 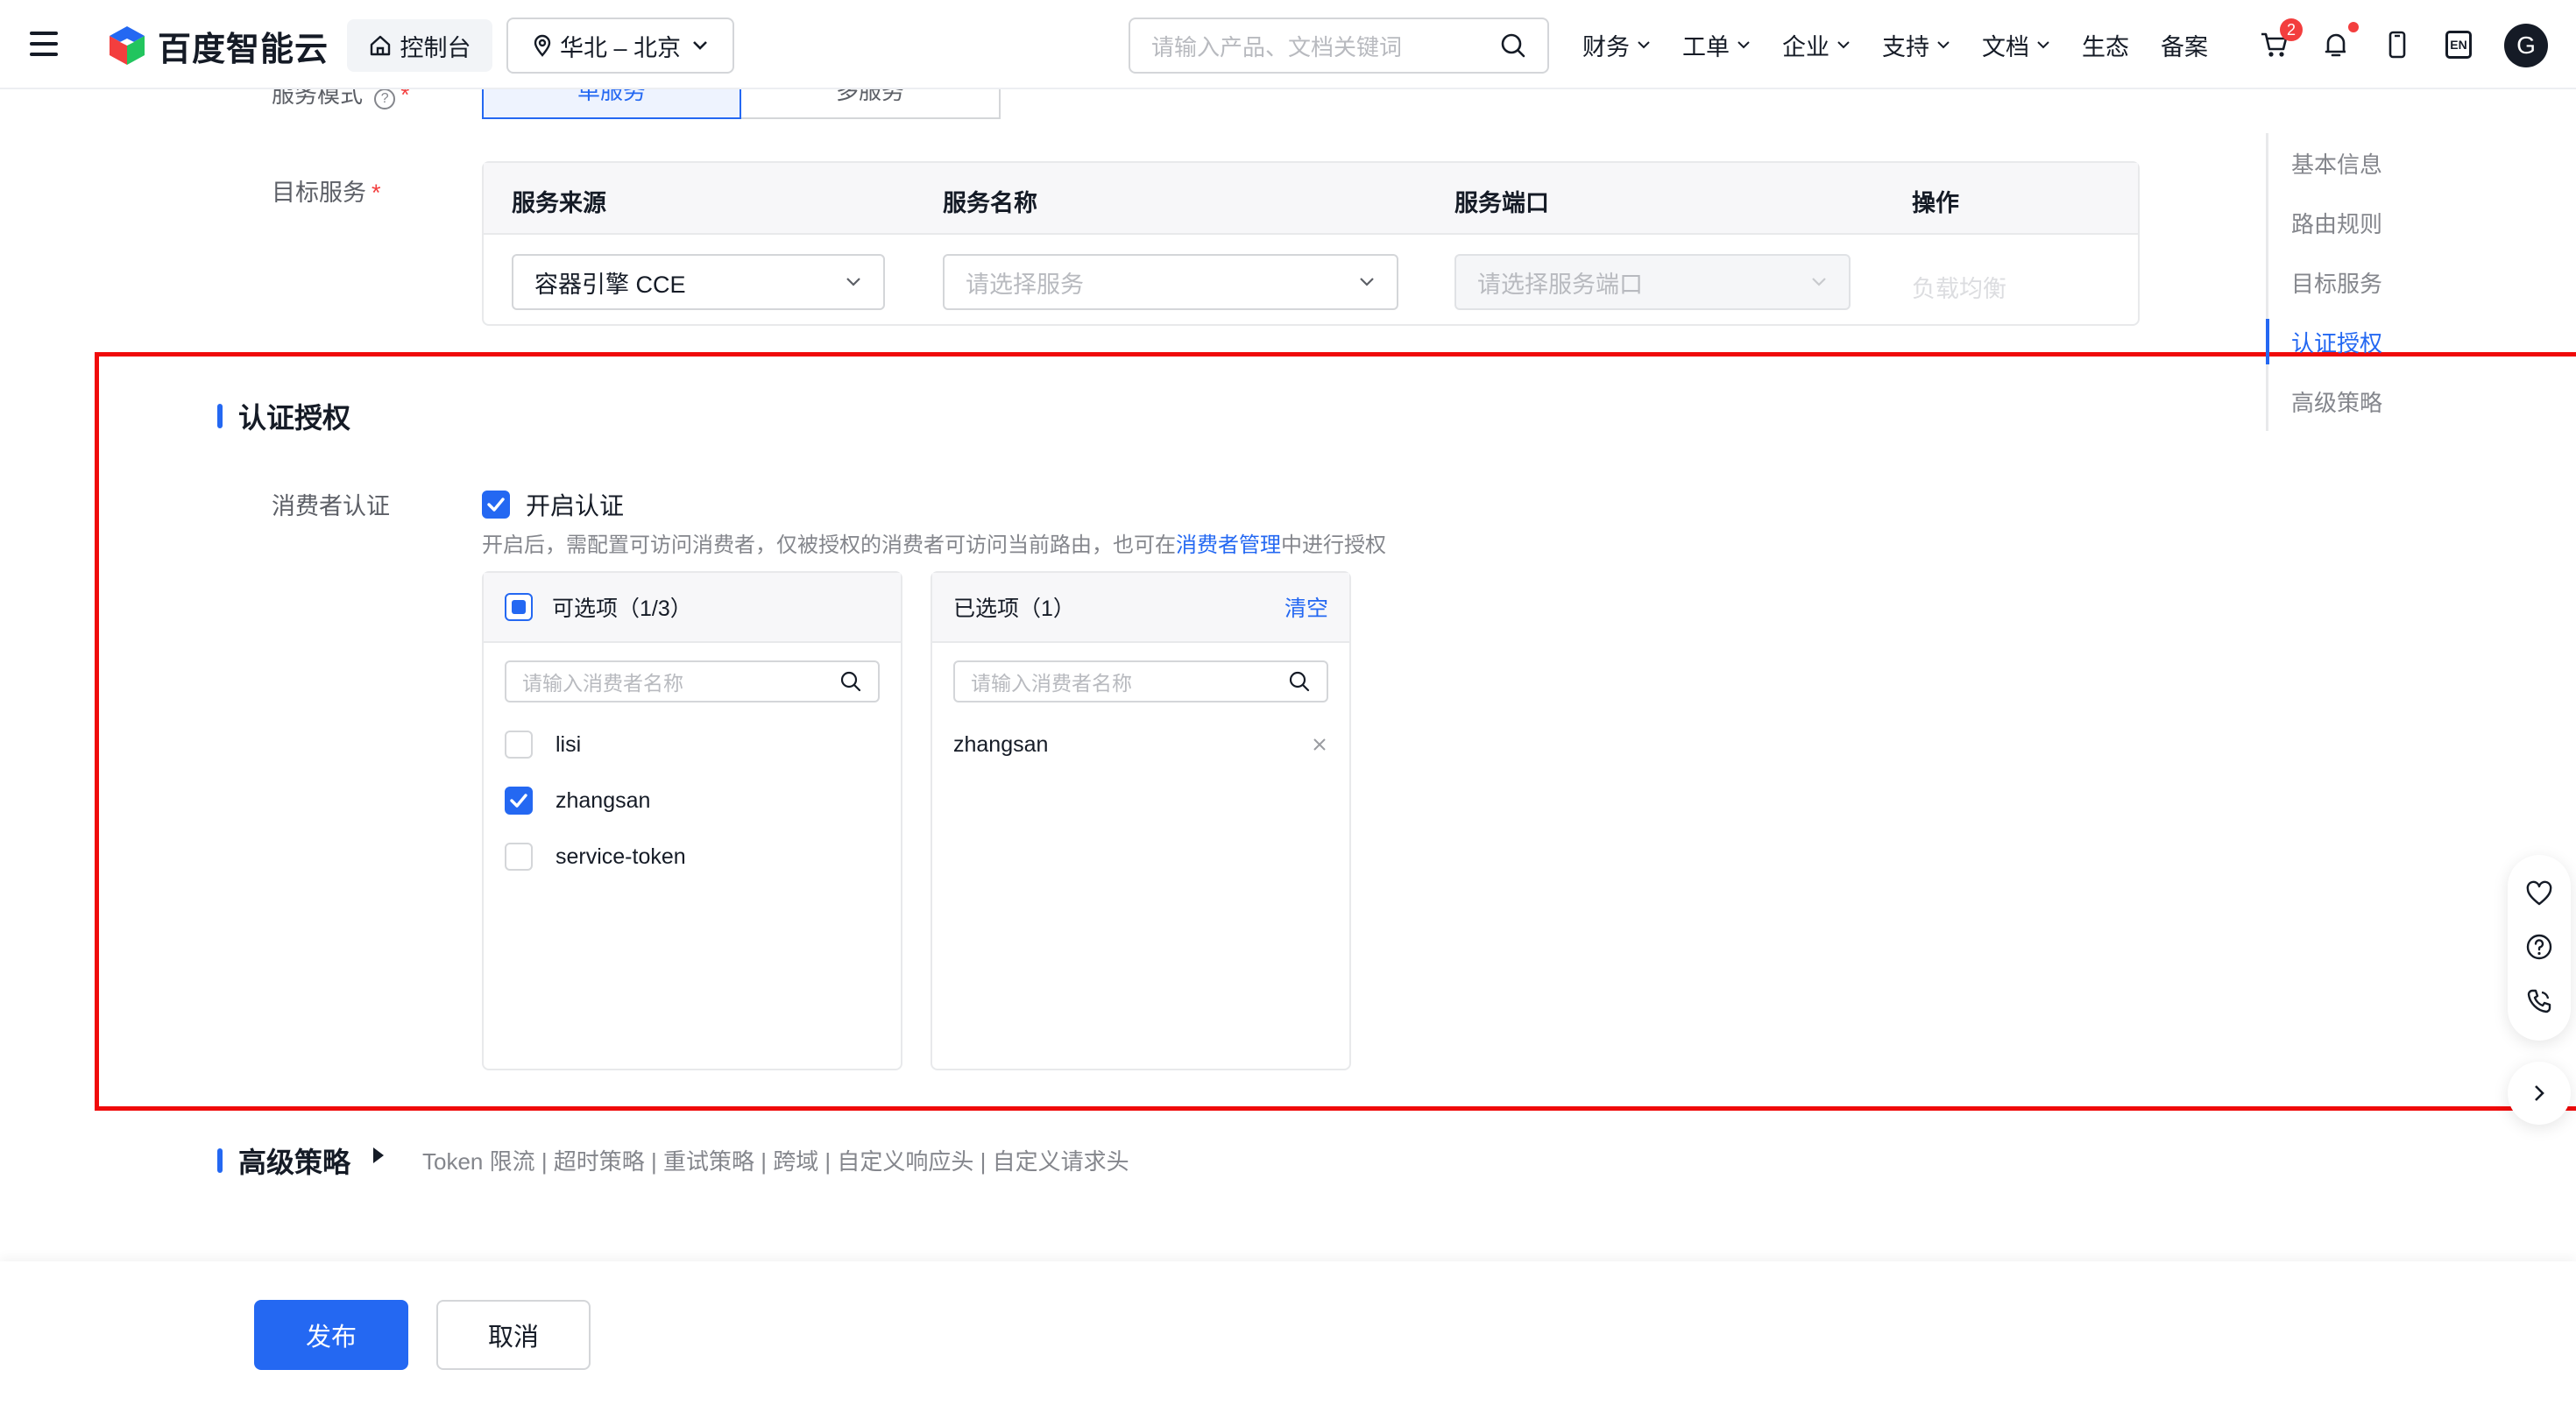 What do you see at coordinates (1616, 45) in the screenshot?
I see `nav-item-finance: 财务` at bounding box center [1616, 45].